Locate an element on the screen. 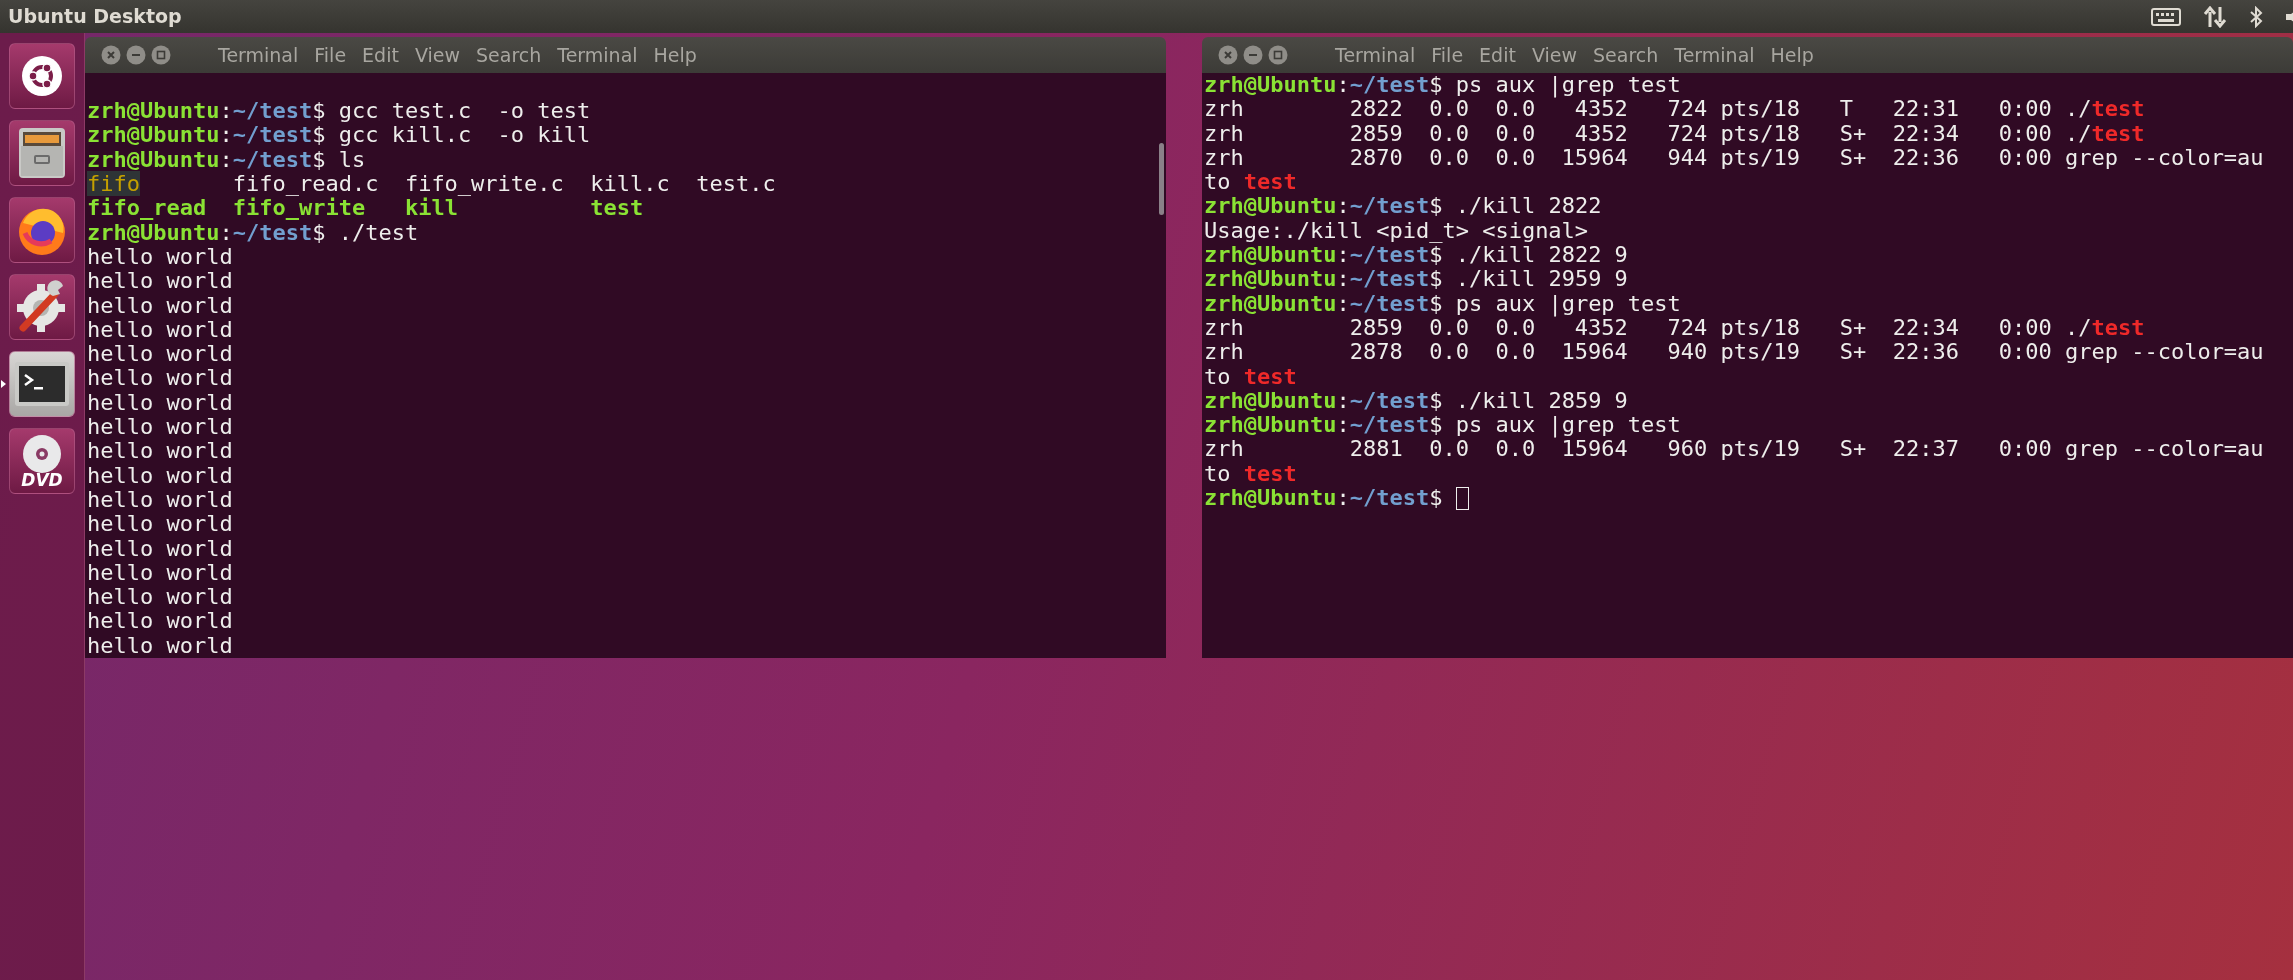  terminal-line: zrh@Ubuntu:~/test$ ls is located at coordinates (226, 160).